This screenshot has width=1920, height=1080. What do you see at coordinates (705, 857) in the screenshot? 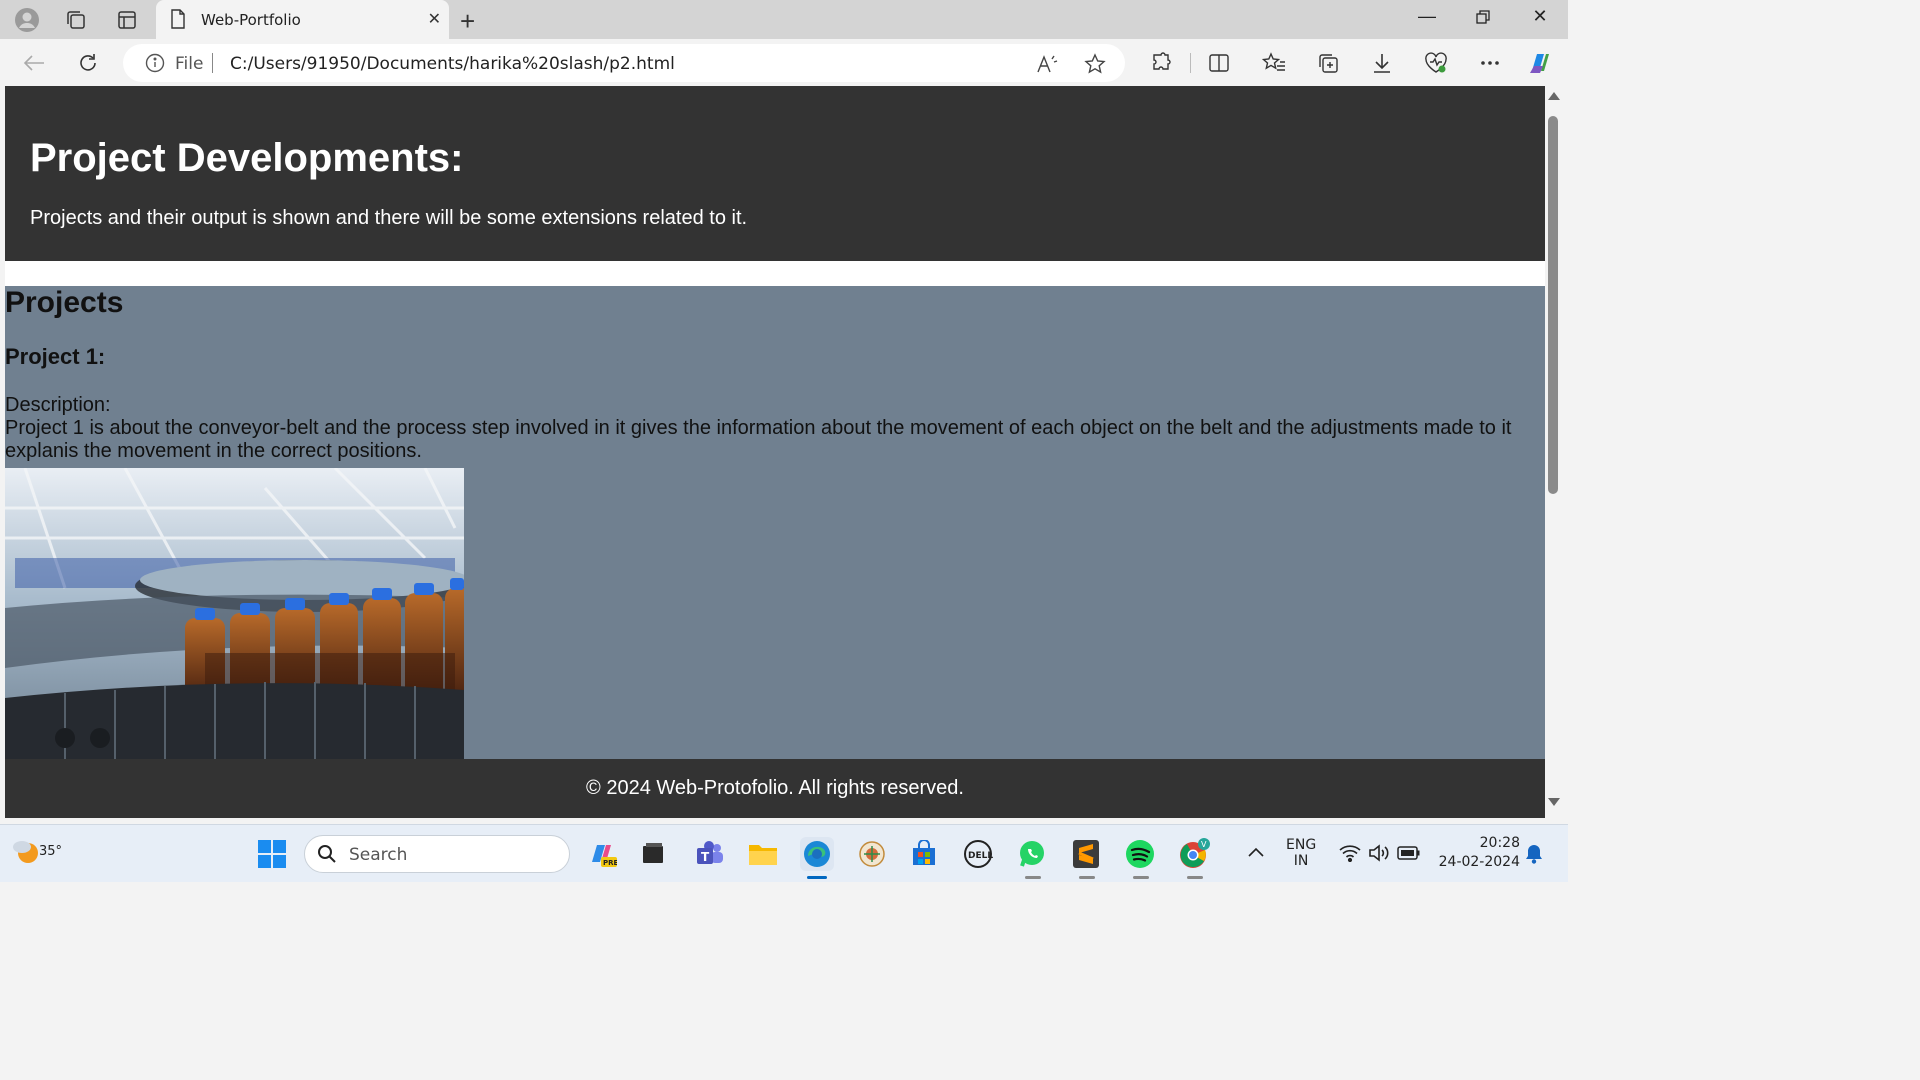
I see `svg-text: T` at bounding box center [705, 857].